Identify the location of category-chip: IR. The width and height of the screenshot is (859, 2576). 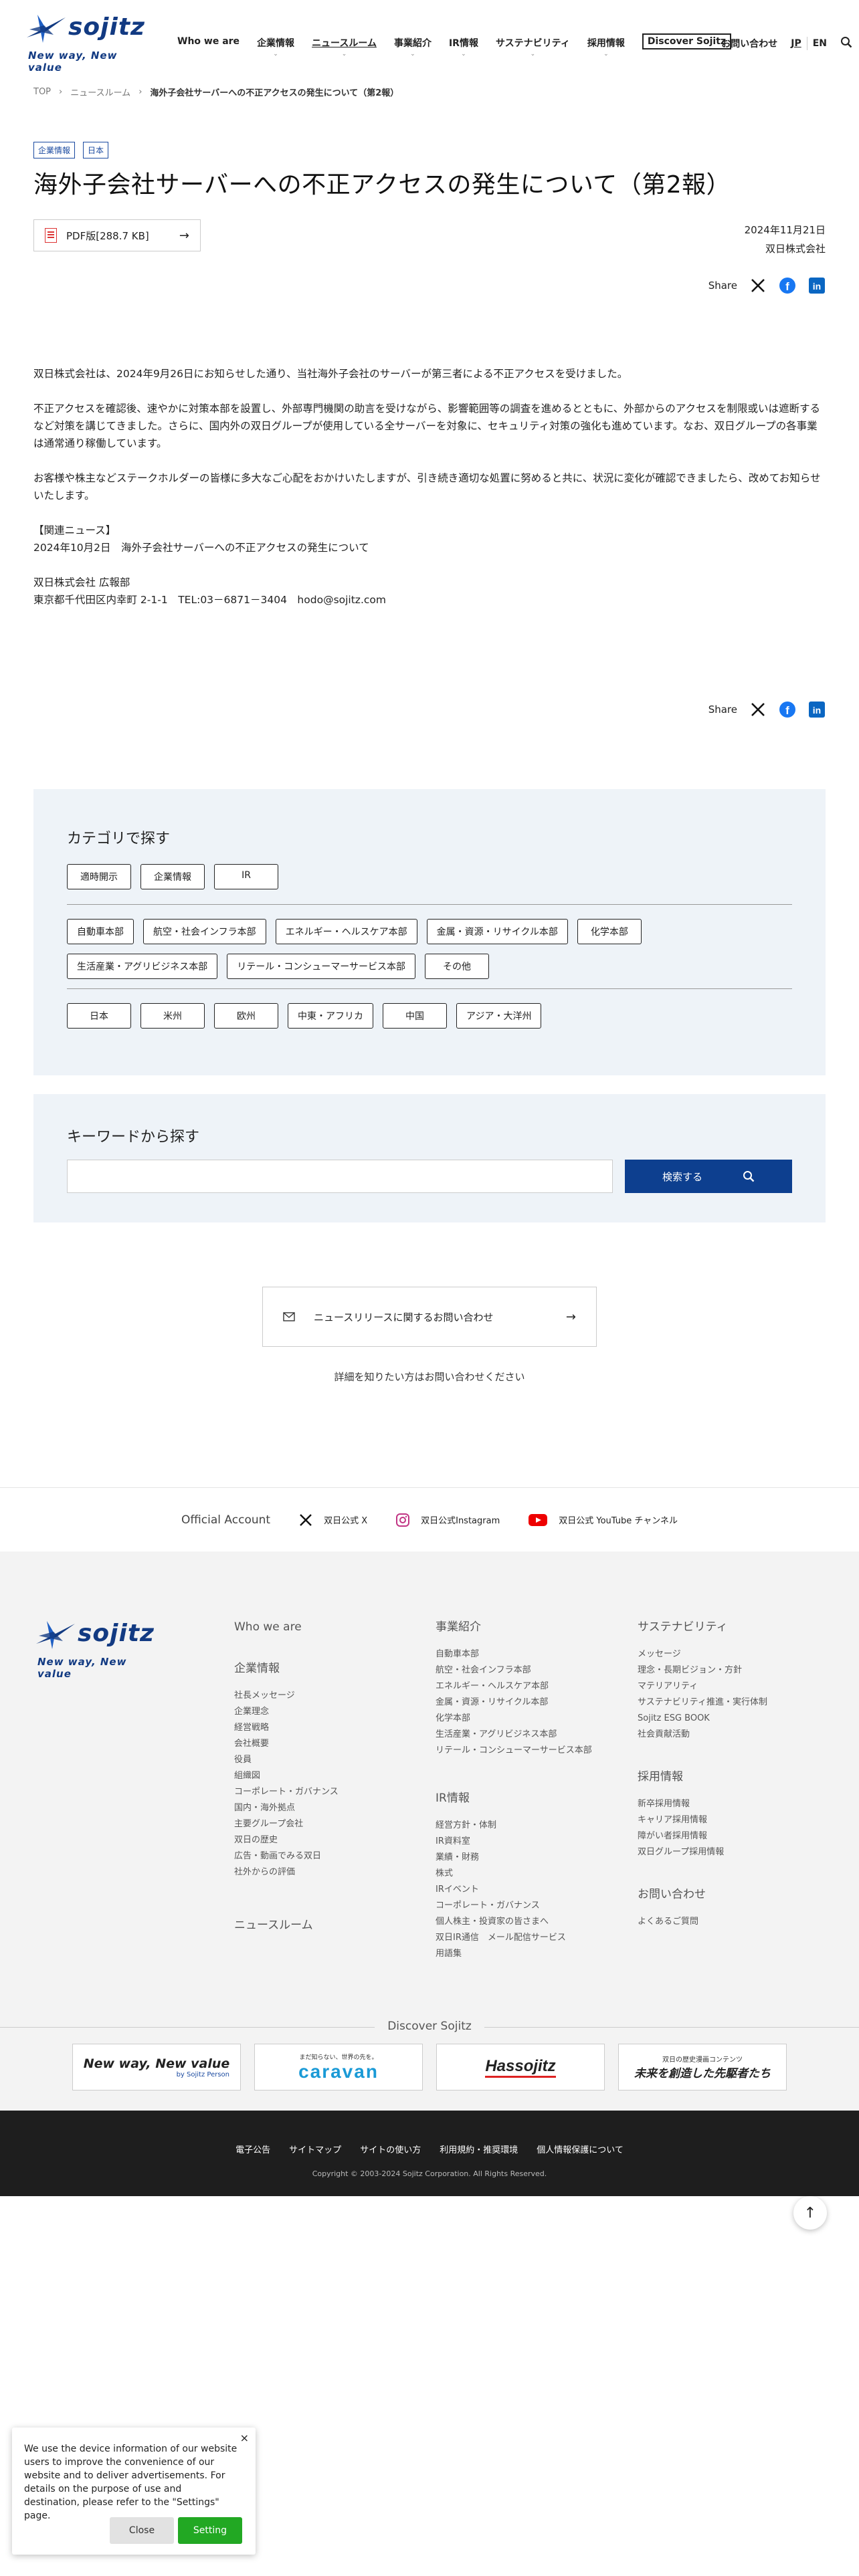
(246, 877).